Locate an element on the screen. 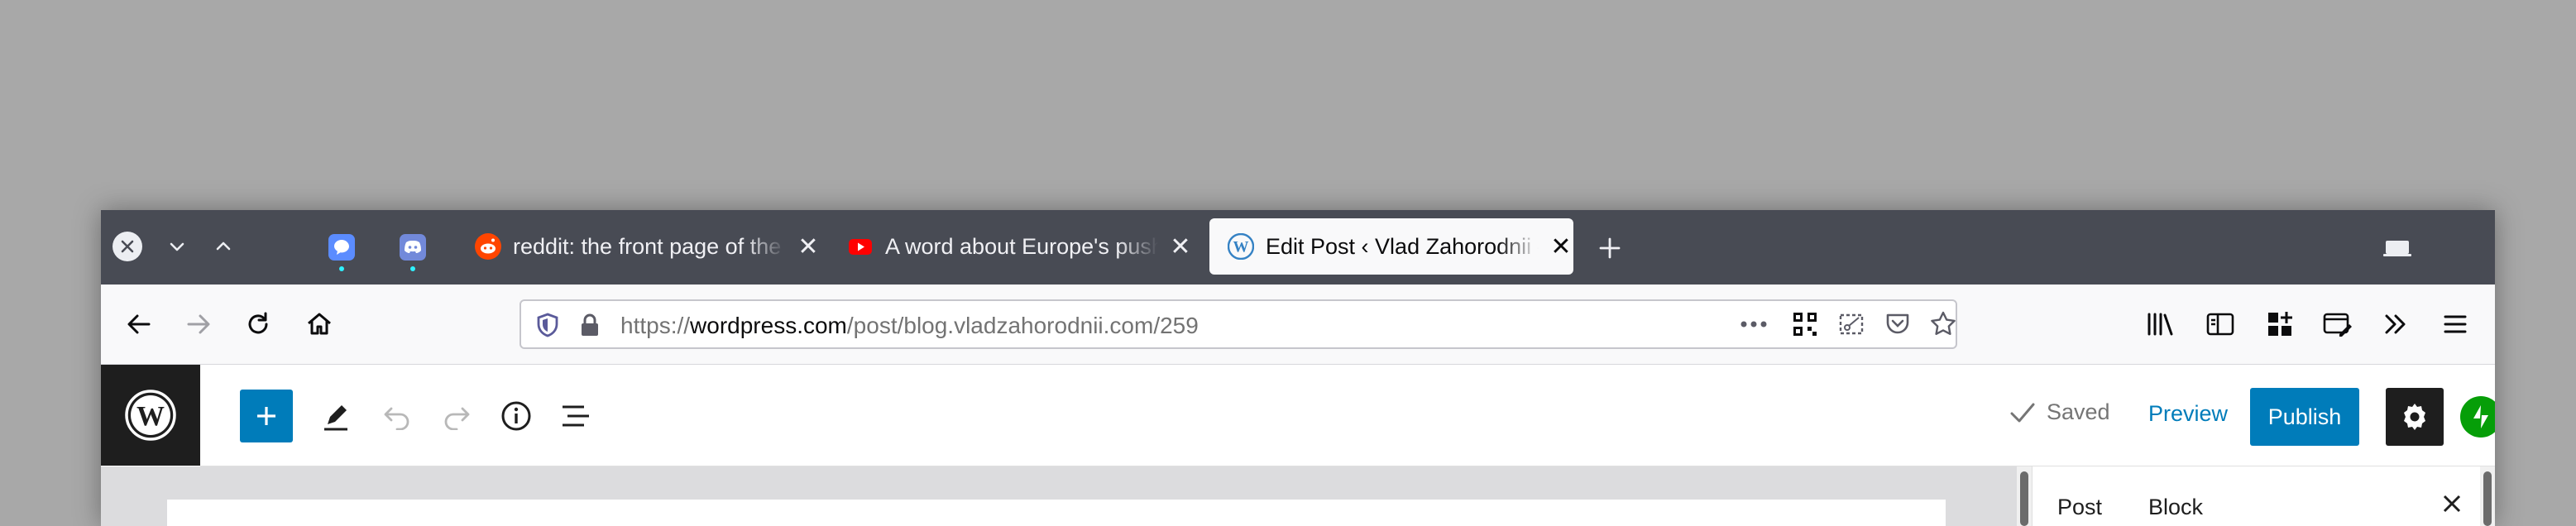 This screenshot has width=2576, height=526. url-scheme: https:// is located at coordinates (655, 325).